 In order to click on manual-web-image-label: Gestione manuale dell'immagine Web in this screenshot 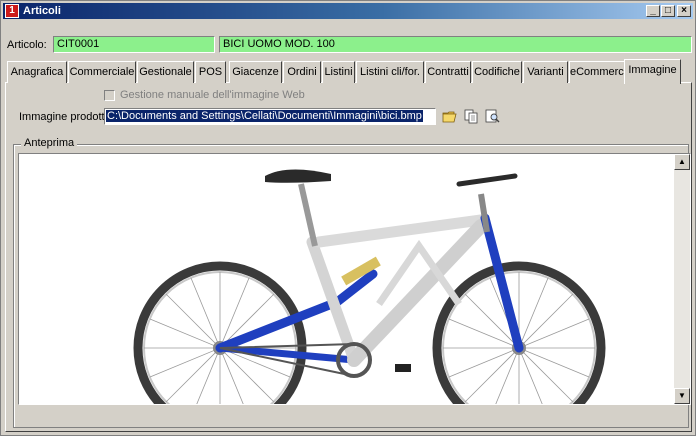, I will do `click(212, 95)`.